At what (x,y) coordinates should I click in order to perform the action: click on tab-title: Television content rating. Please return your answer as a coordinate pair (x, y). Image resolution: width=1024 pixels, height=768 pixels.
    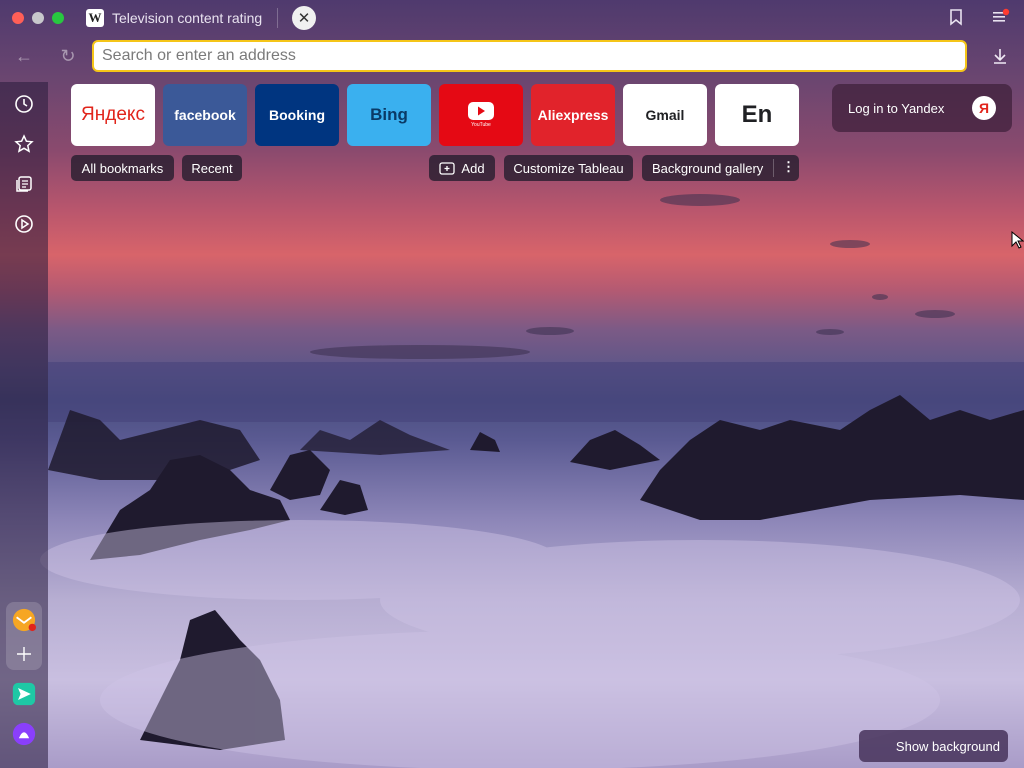
    Looking at the image, I should click on (187, 18).